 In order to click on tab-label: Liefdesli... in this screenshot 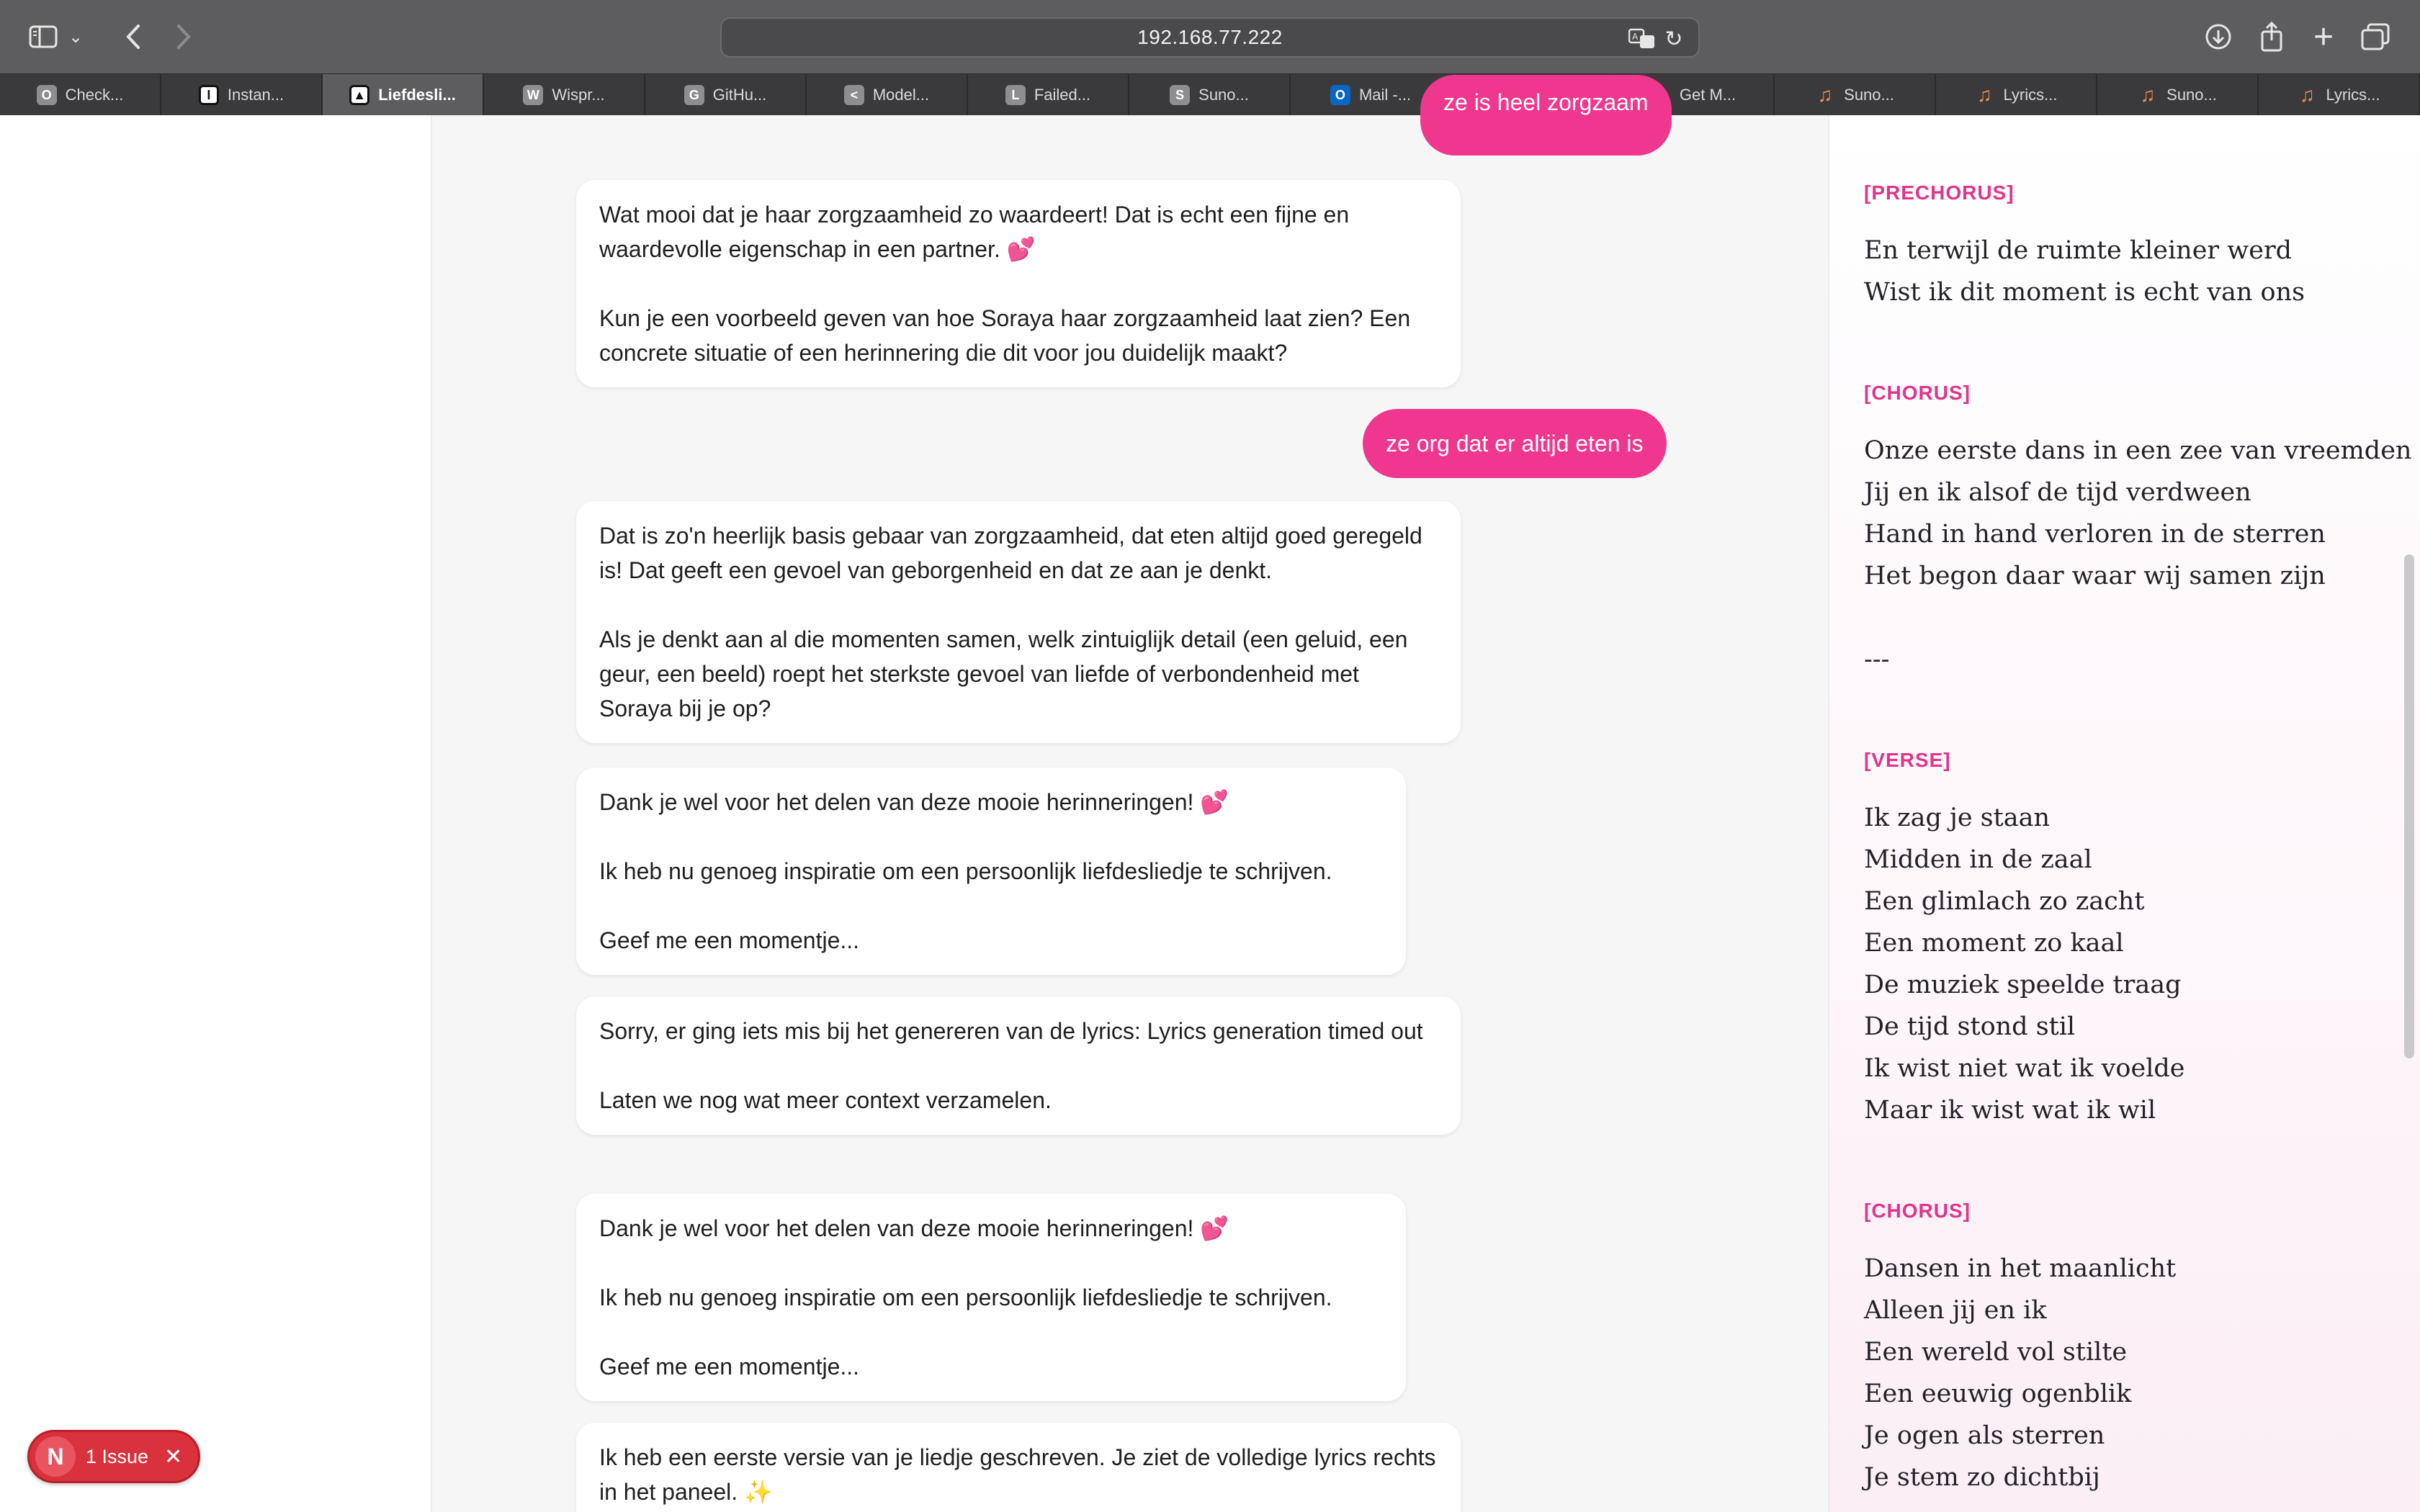, I will do `click(417, 95)`.